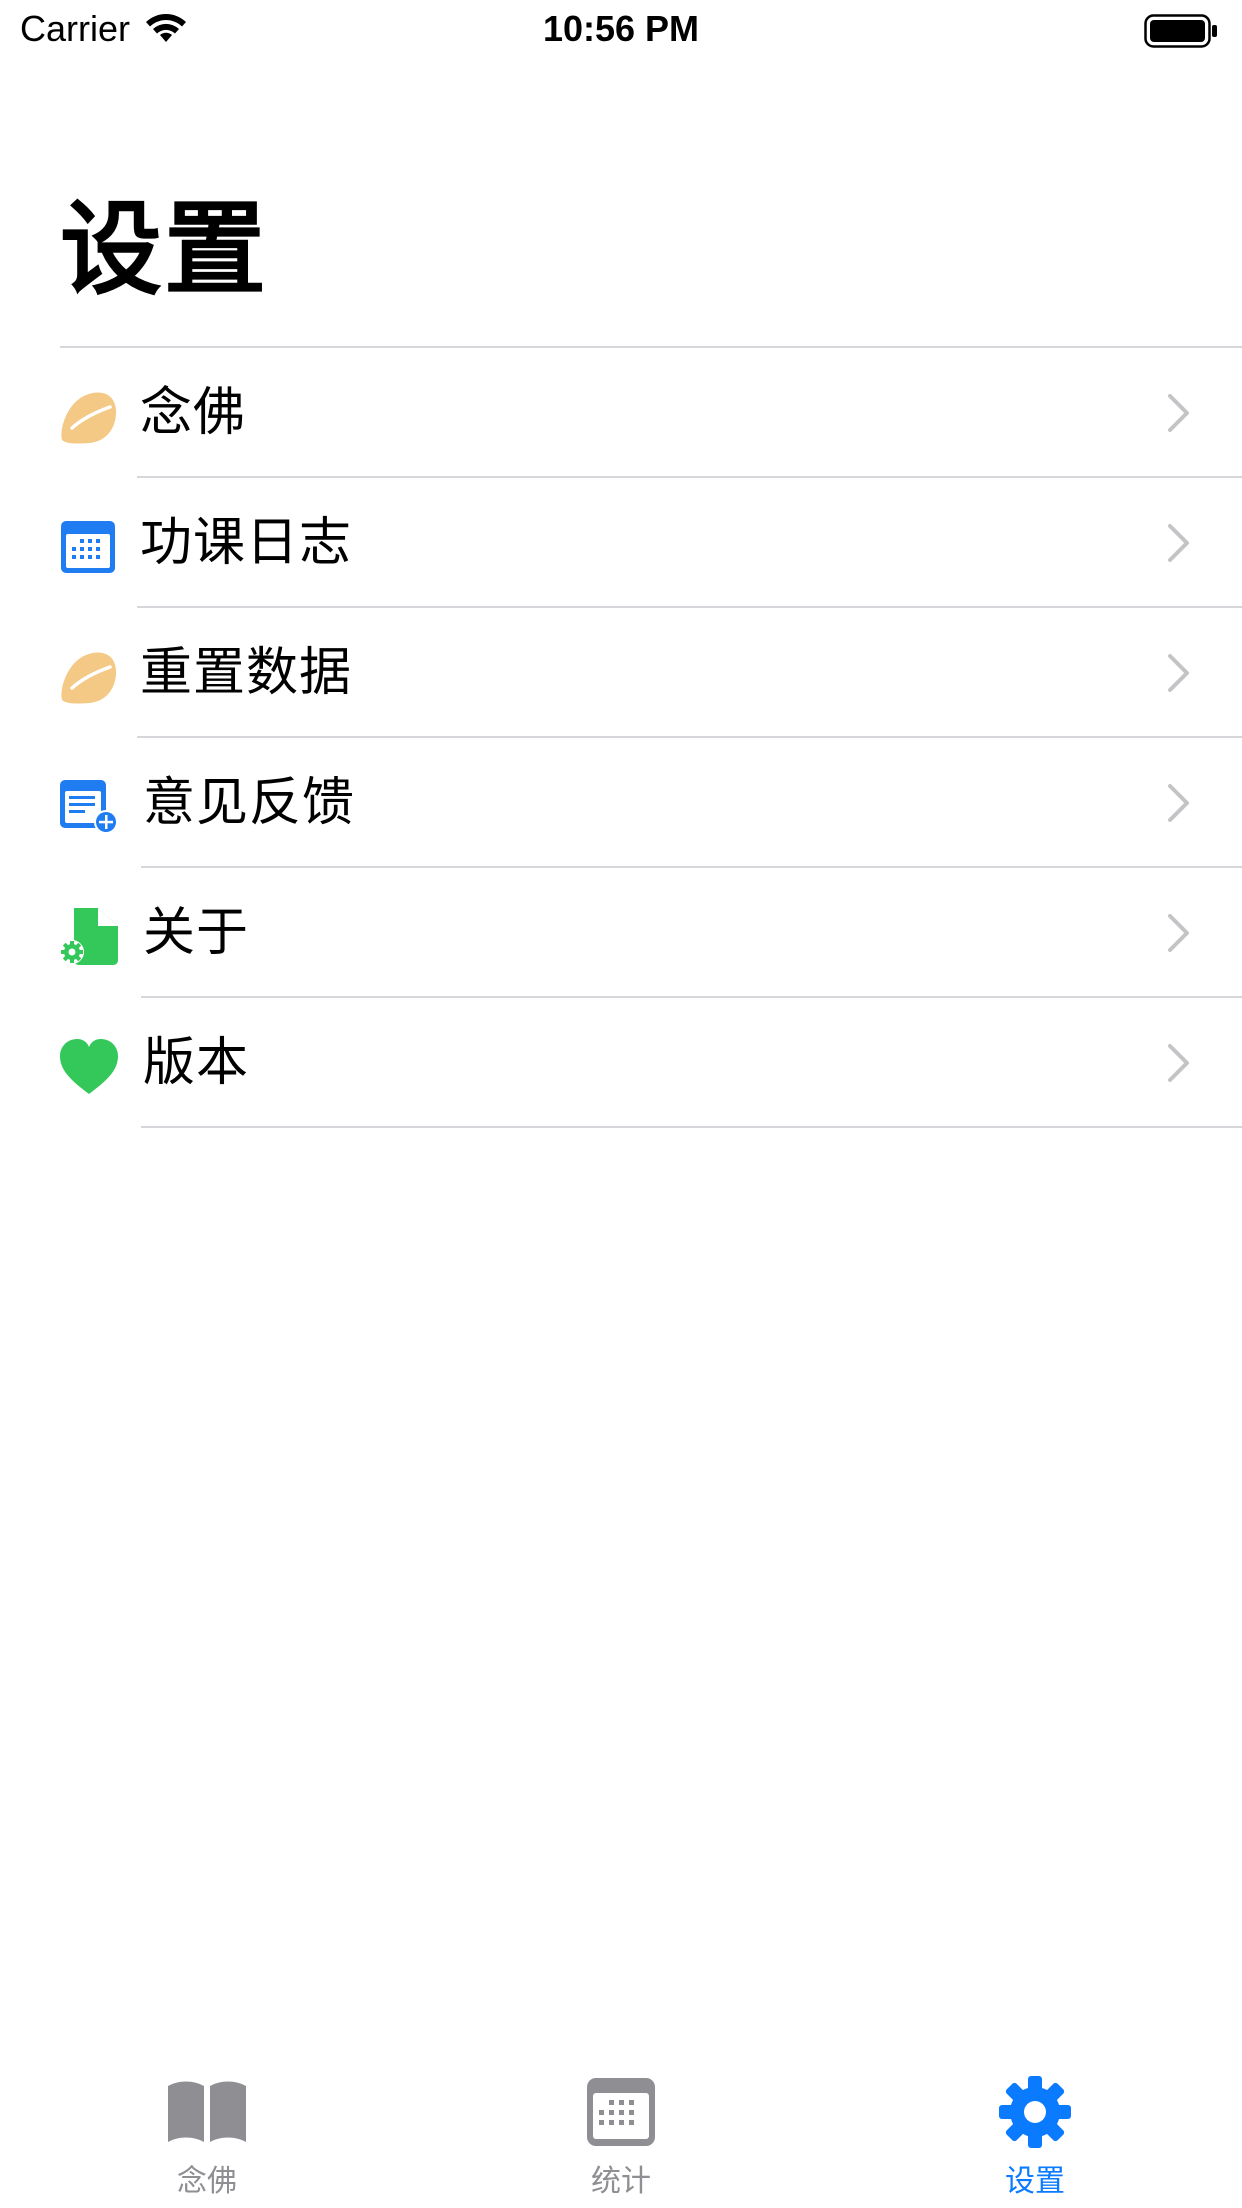  Describe the element at coordinates (621, 1063) in the screenshot. I see `settings-item-version: 版本` at that location.